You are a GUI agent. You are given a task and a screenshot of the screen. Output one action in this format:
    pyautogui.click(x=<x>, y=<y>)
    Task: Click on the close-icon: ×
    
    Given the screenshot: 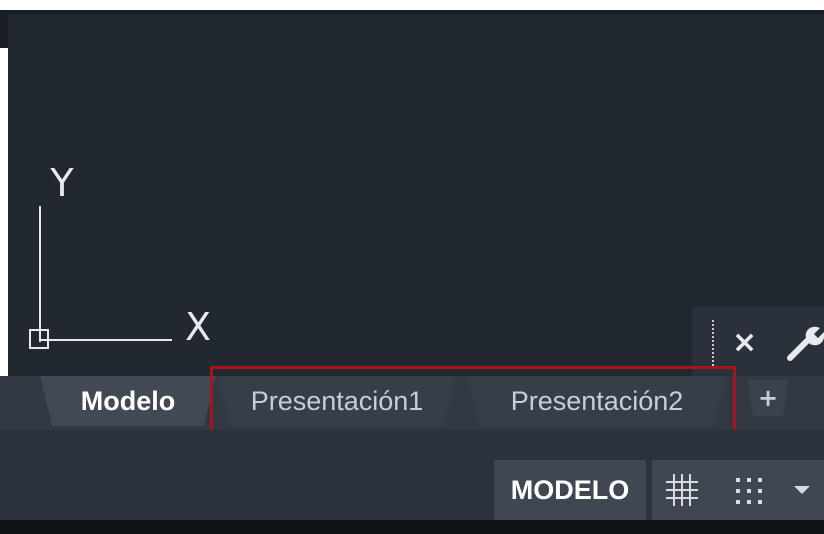 What is the action you would take?
    pyautogui.click(x=744, y=343)
    